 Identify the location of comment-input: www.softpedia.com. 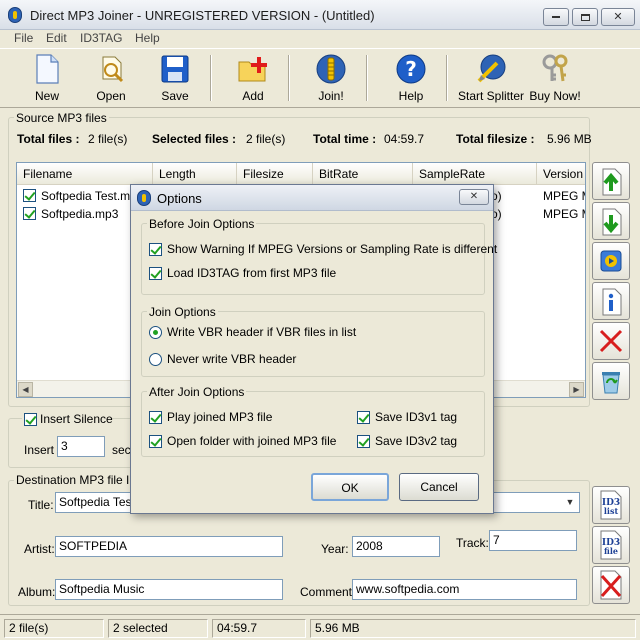
(464, 589).